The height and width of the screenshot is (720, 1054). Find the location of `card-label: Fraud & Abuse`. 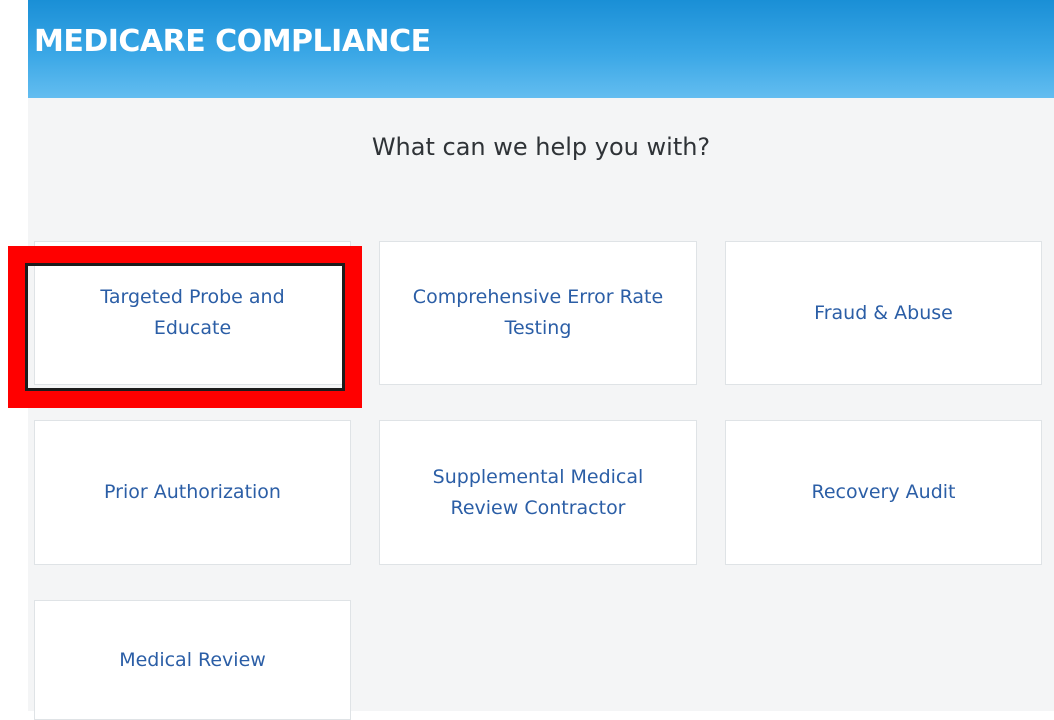

card-label: Fraud & Abuse is located at coordinates (883, 312).